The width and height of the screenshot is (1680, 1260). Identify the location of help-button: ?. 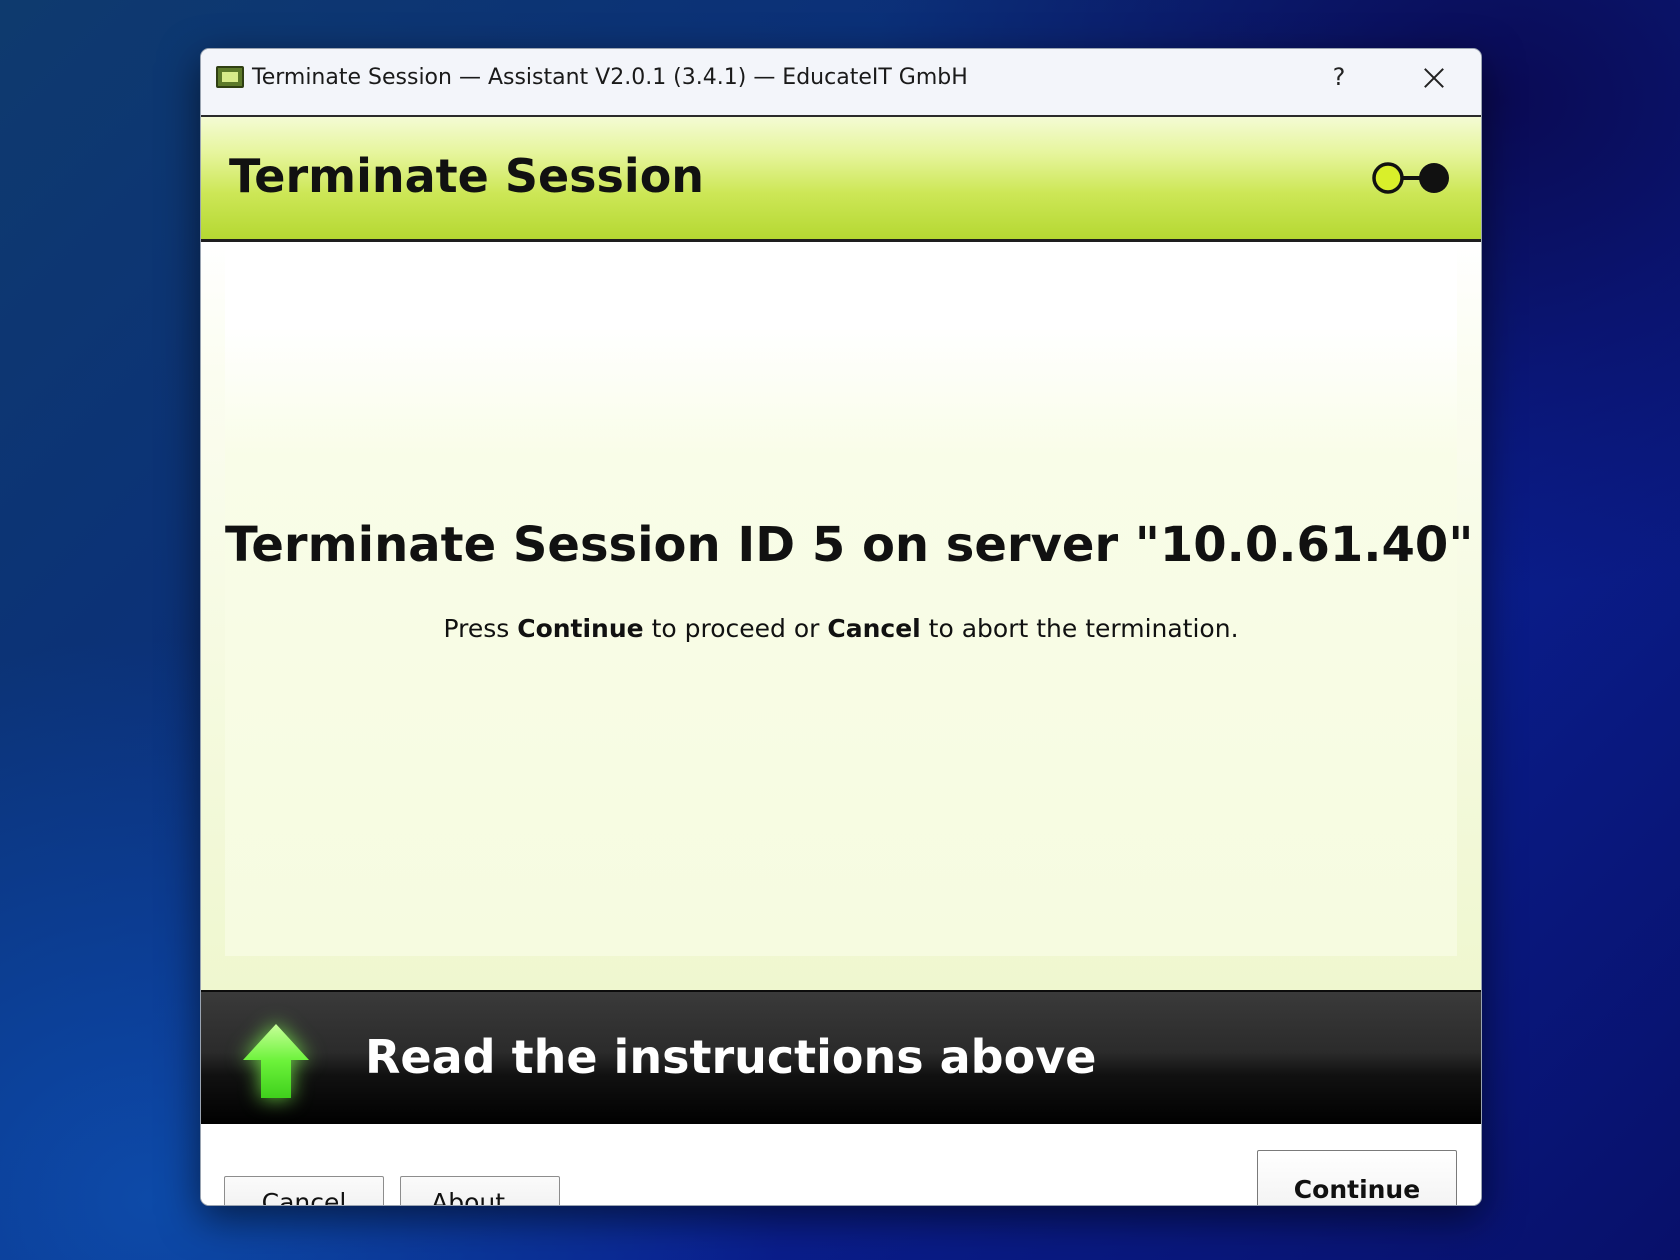
(1339, 77).